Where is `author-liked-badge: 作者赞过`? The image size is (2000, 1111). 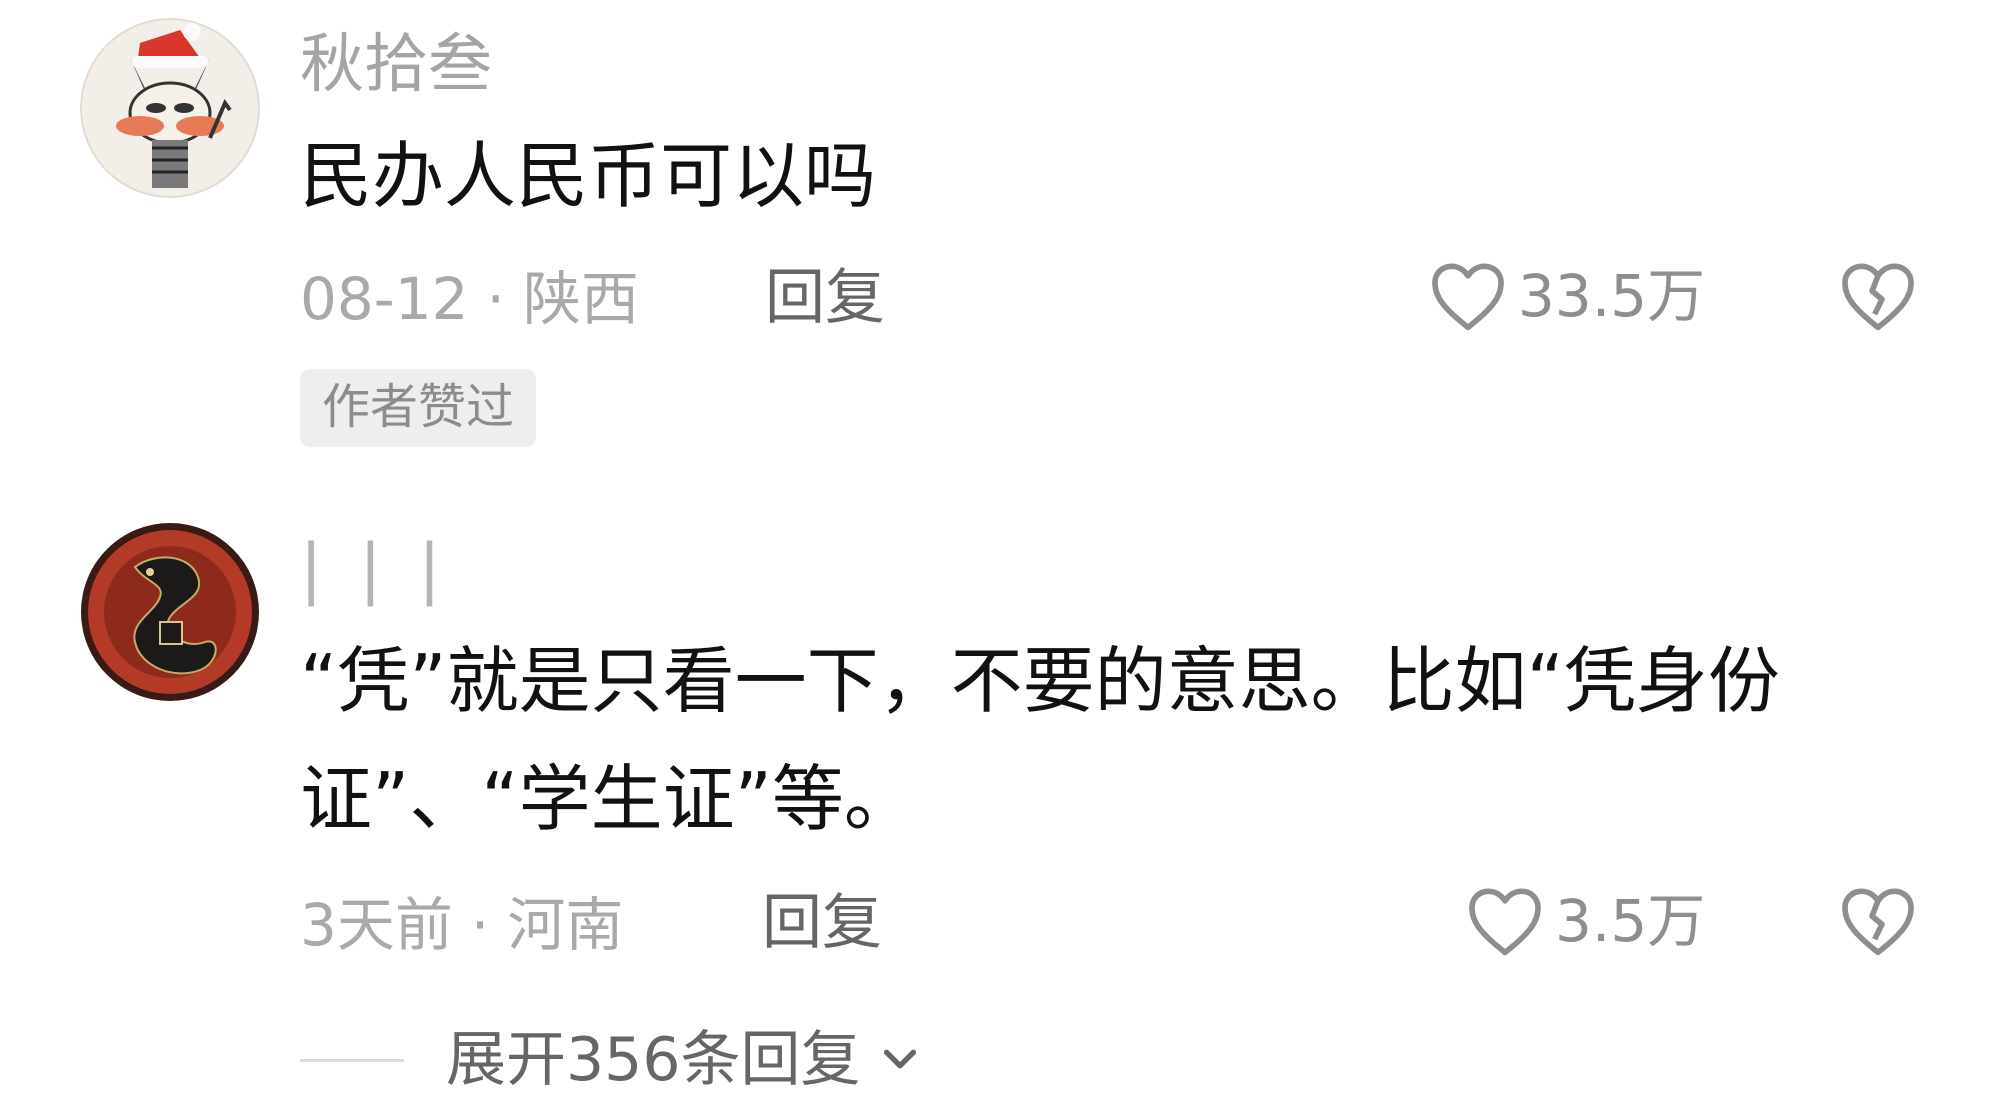
author-liked-badge: 作者赞过 is located at coordinates (418, 408).